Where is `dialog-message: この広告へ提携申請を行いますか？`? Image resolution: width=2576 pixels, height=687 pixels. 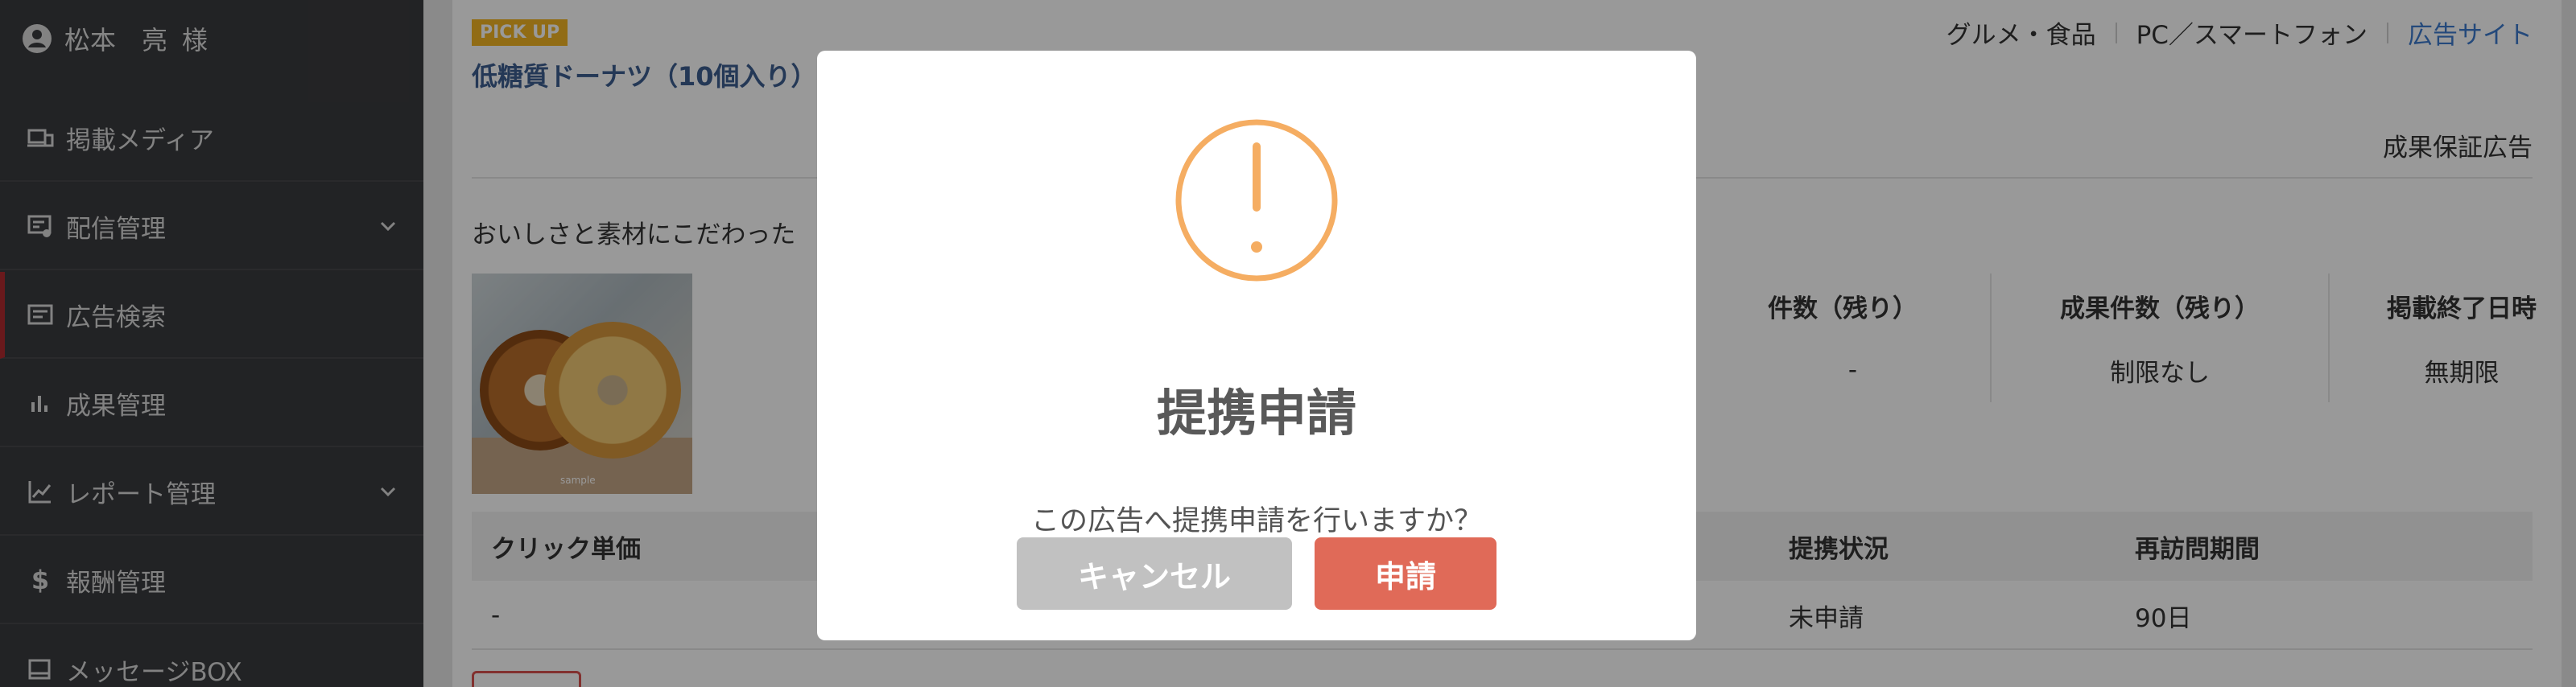 dialog-message: この広告へ提携申請を行いますか？ is located at coordinates (1256, 521).